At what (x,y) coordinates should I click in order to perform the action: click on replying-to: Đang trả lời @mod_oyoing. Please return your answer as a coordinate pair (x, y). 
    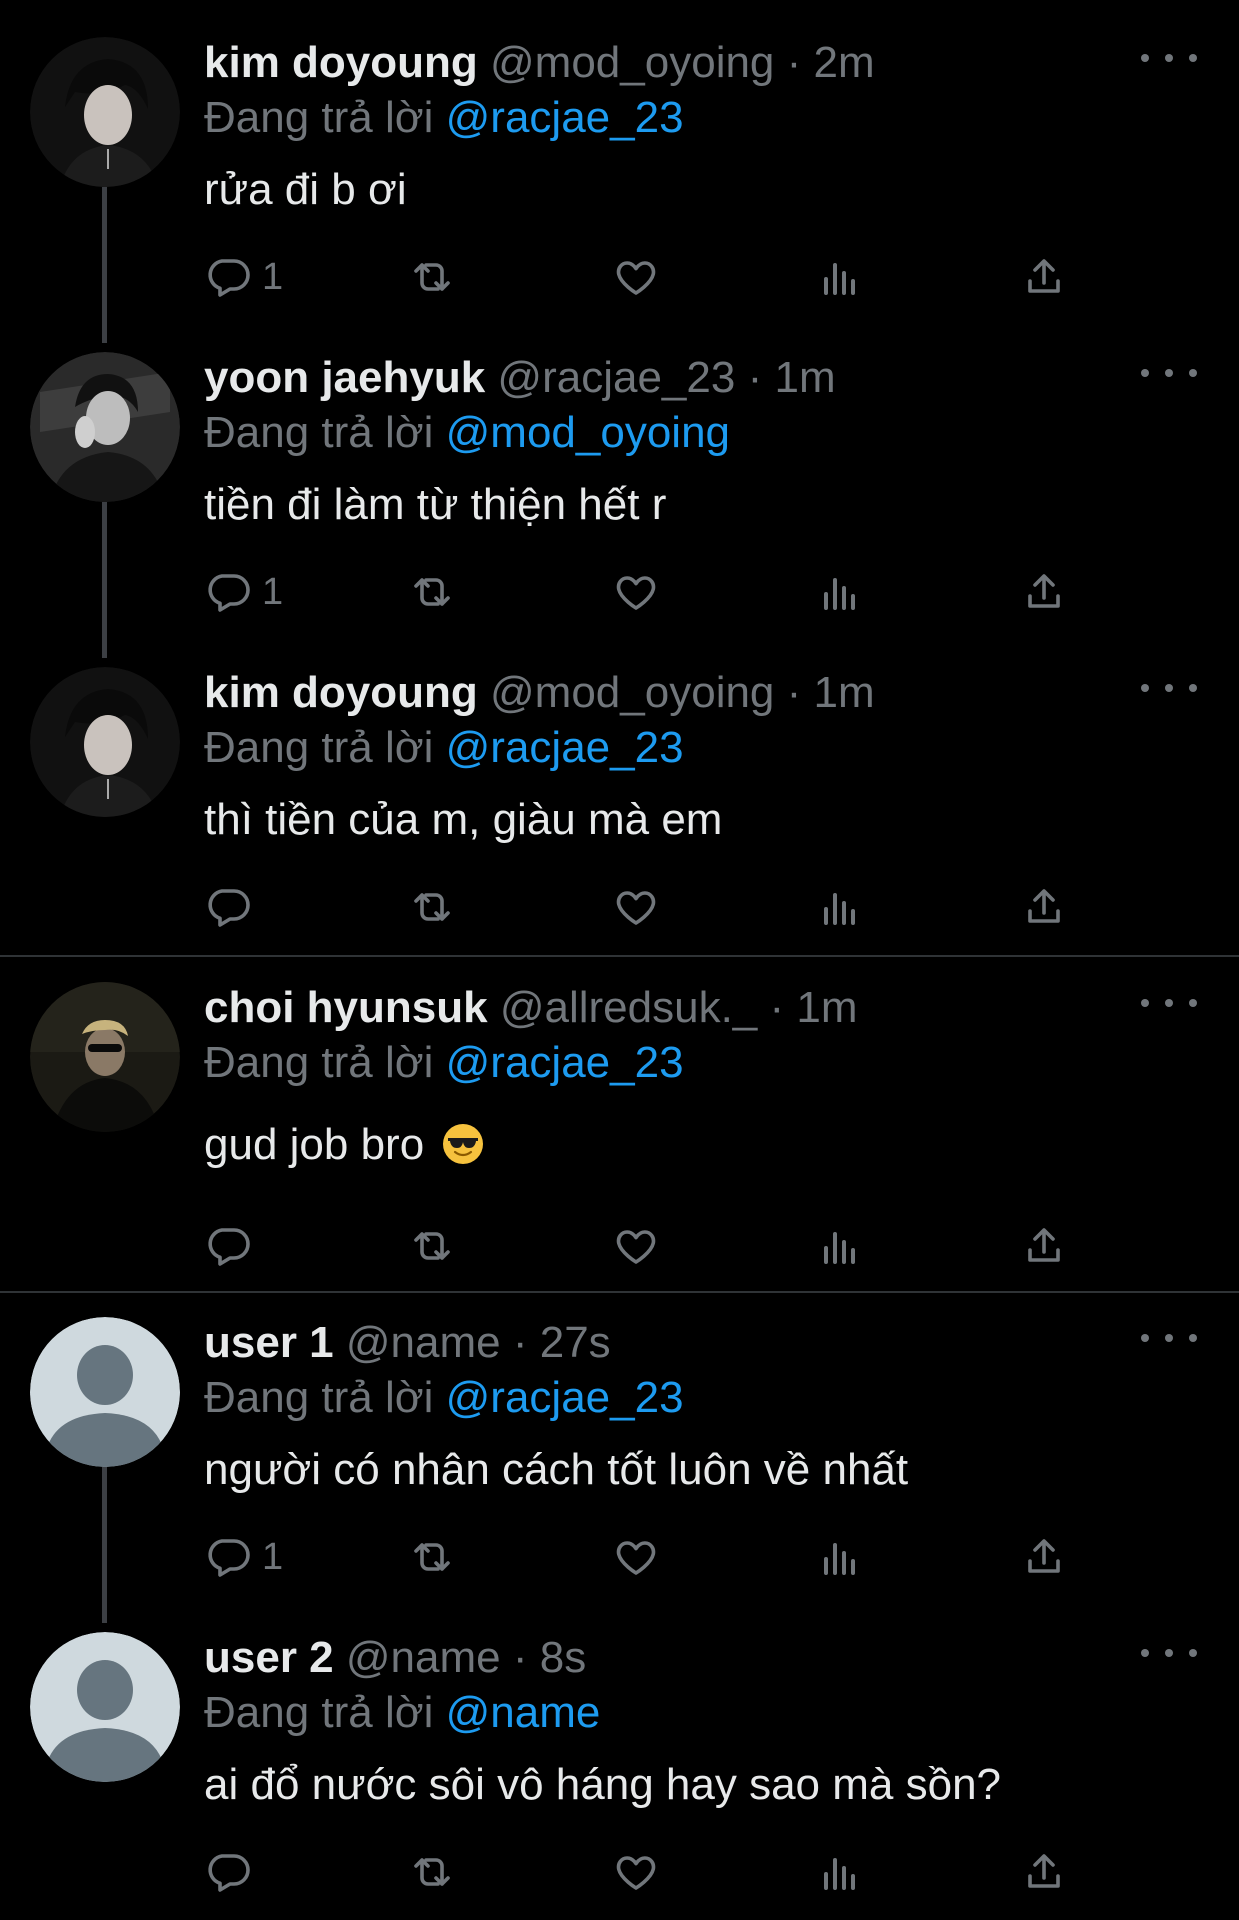
    Looking at the image, I should click on (467, 433).